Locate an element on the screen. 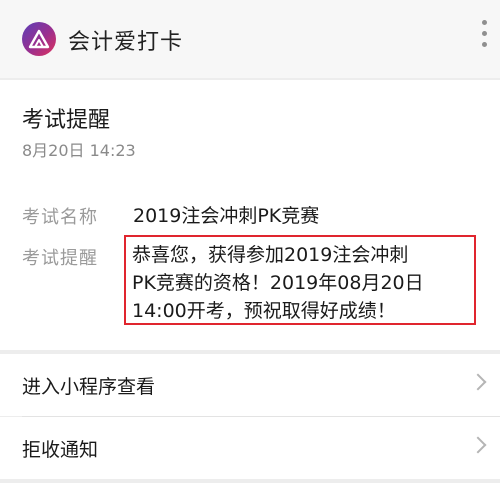 This screenshot has width=500, height=483. open-mini-program-label: 进入小程序查看 is located at coordinates (89, 387).